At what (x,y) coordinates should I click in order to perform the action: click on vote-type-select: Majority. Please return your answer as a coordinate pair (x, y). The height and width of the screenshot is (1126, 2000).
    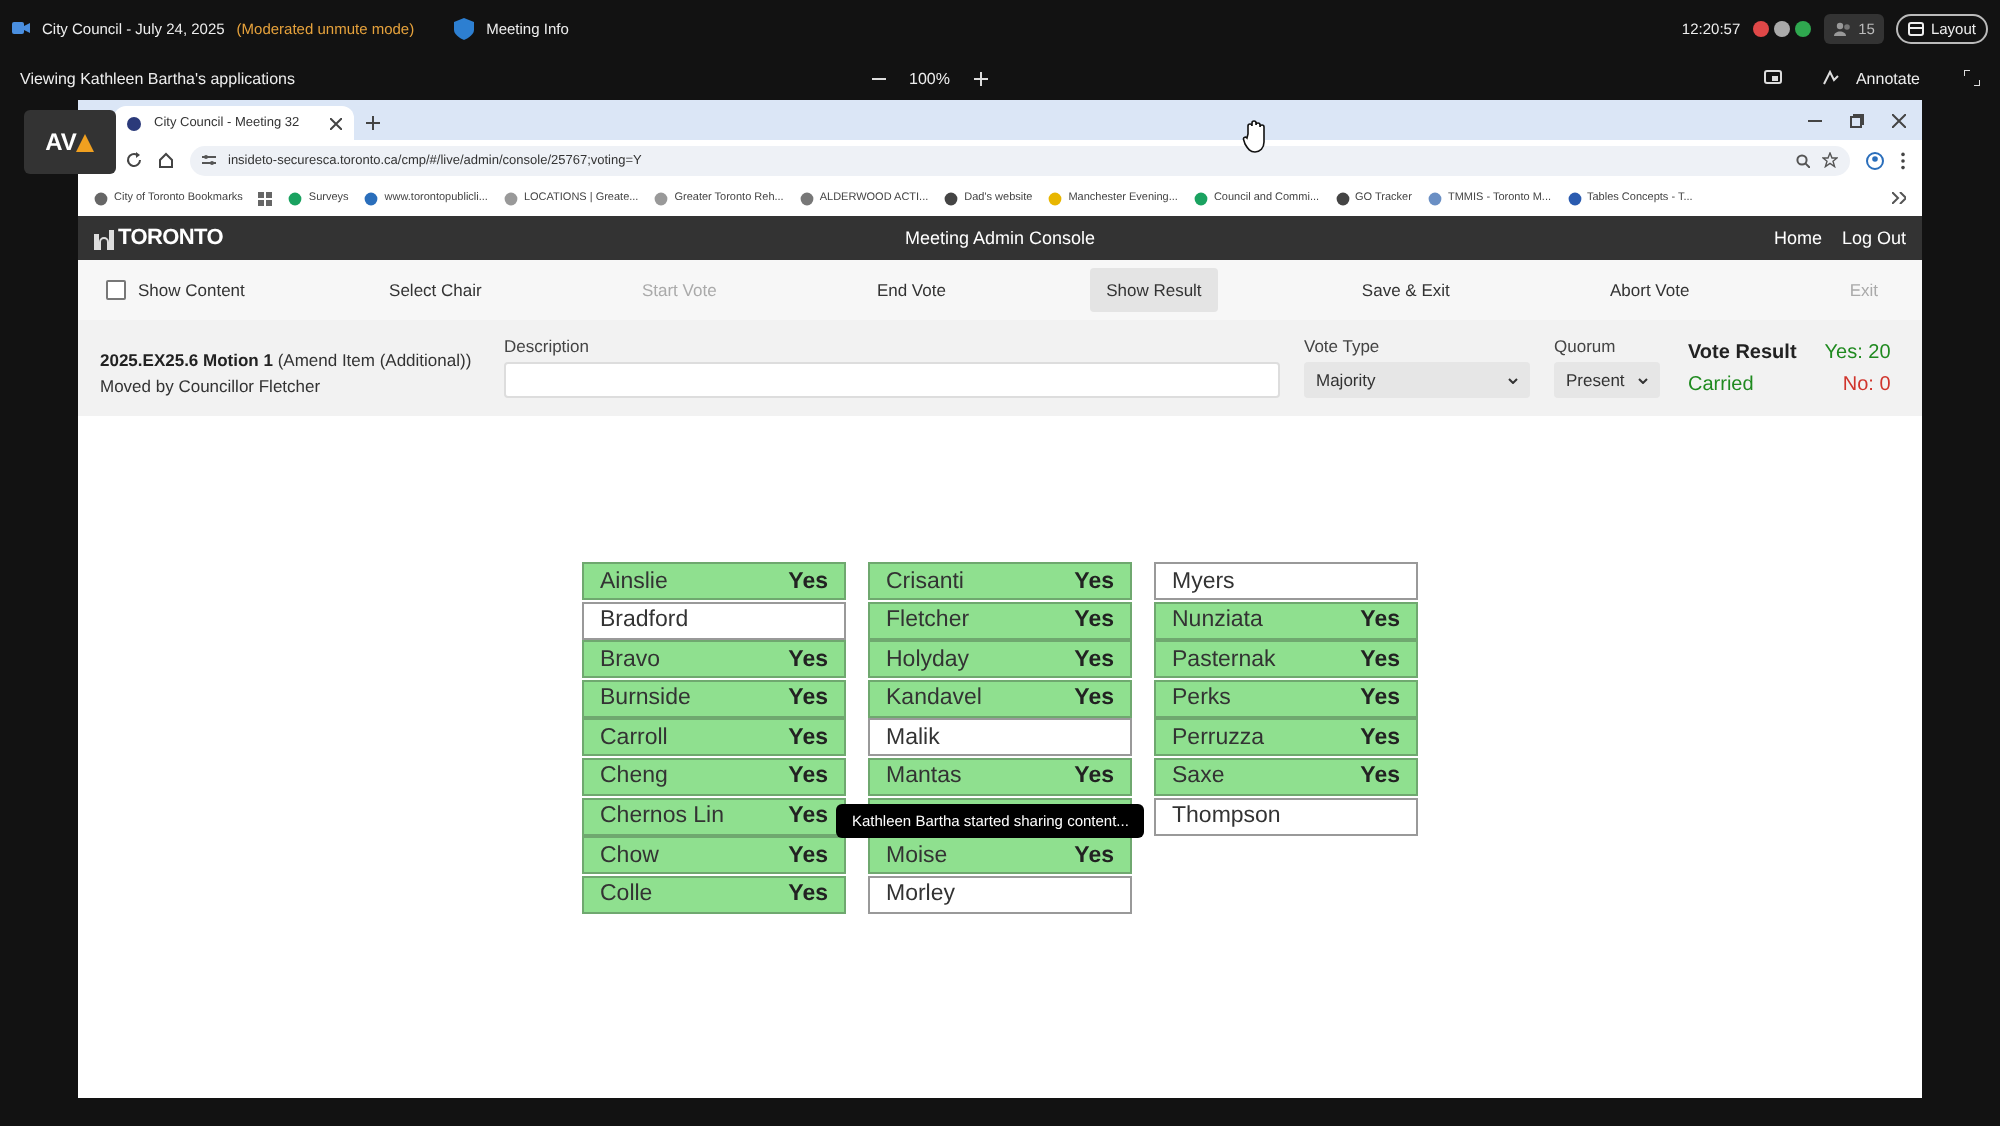
    Looking at the image, I should click on (1417, 380).